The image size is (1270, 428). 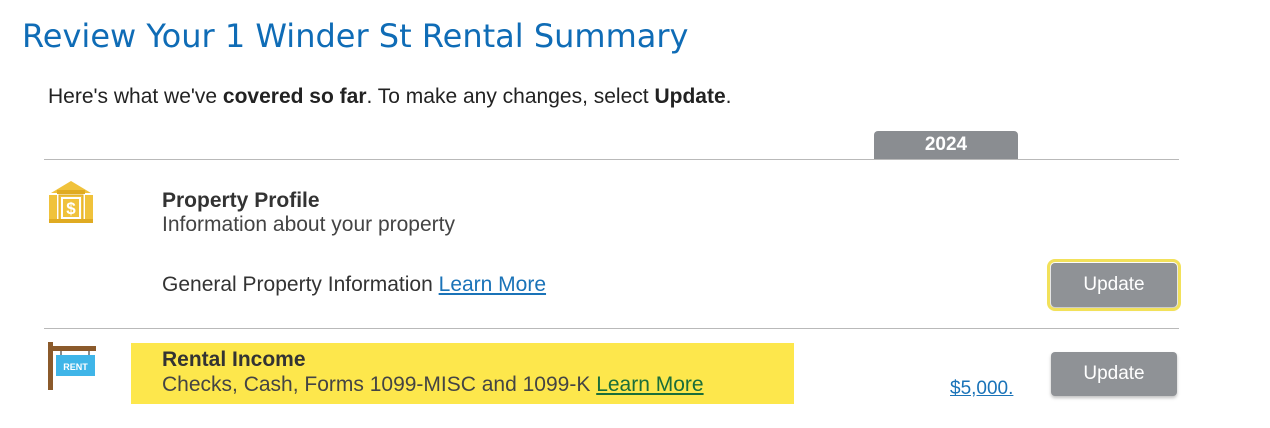 I want to click on year-column-header: 2024, so click(x=946, y=145).